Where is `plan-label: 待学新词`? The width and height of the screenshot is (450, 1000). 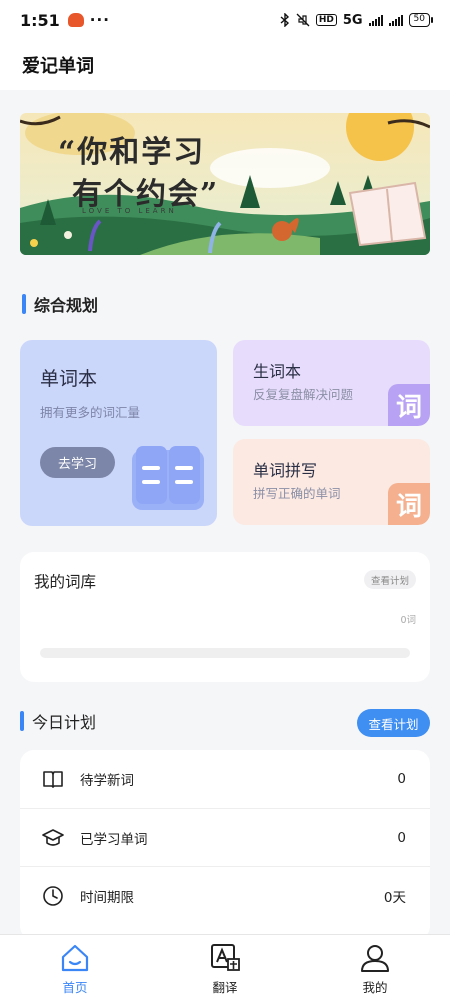 plan-label: 待学新词 is located at coordinates (107, 781).